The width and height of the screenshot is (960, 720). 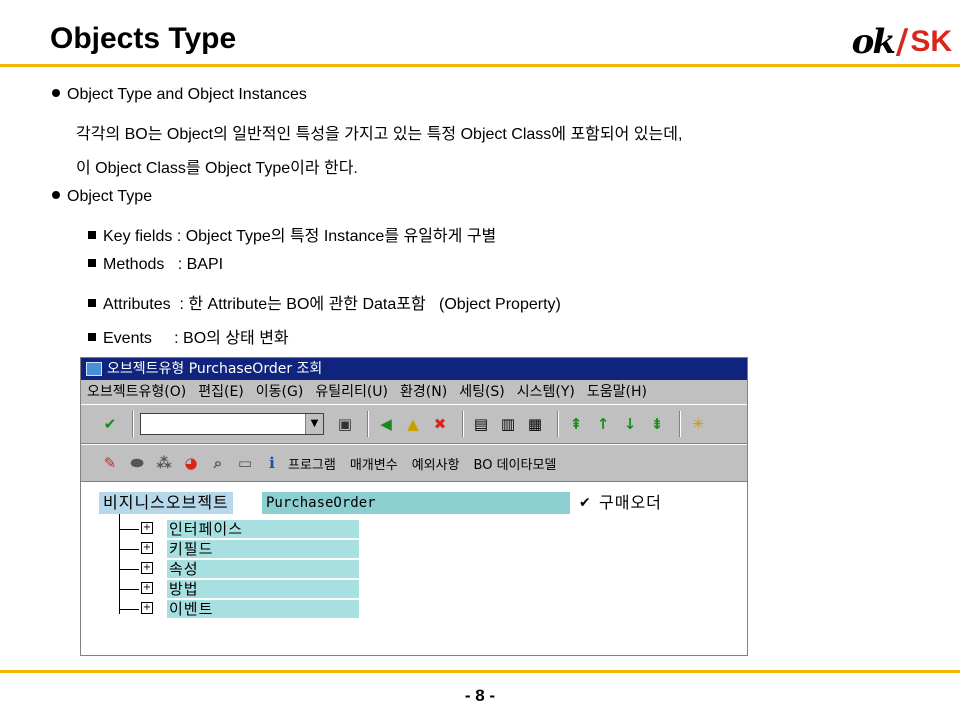 I want to click on menu-system: 시스템(Y), so click(x=546, y=392).